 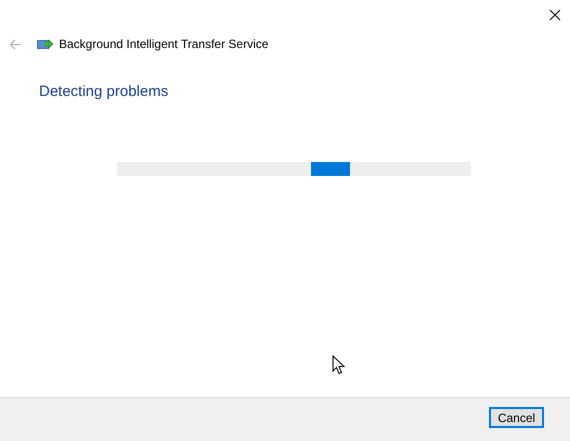 I want to click on cancel-button: Cancel, so click(x=516, y=417).